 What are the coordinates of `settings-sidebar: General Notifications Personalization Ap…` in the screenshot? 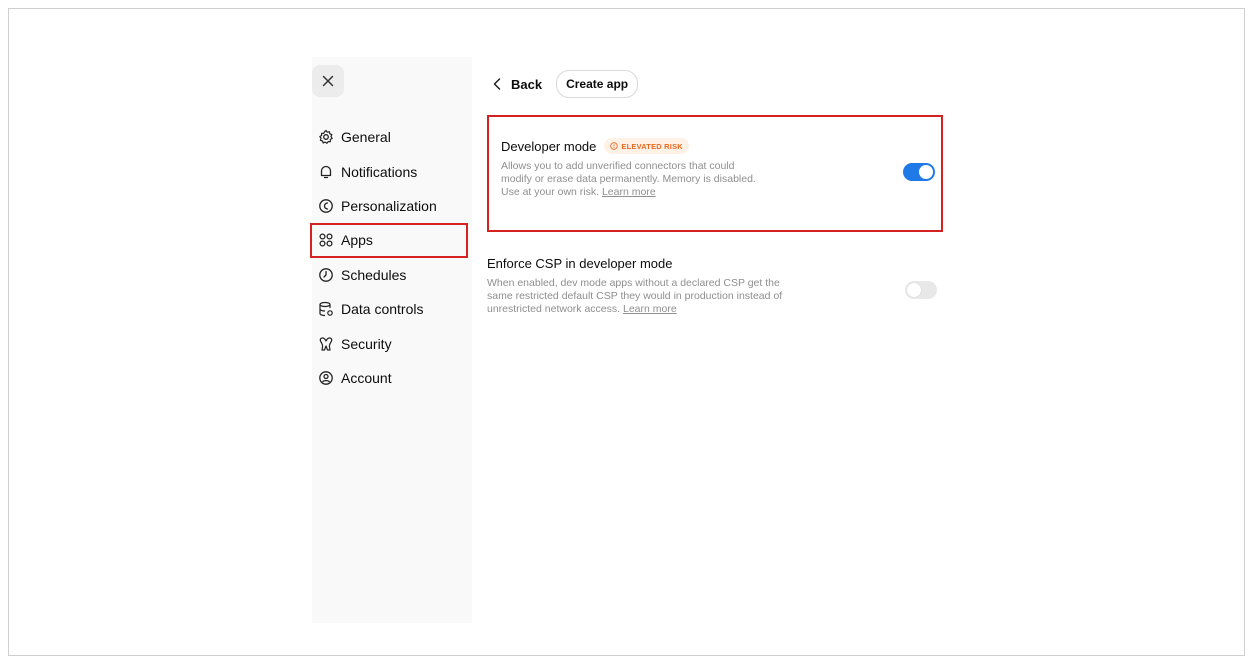 It's located at (391, 340).